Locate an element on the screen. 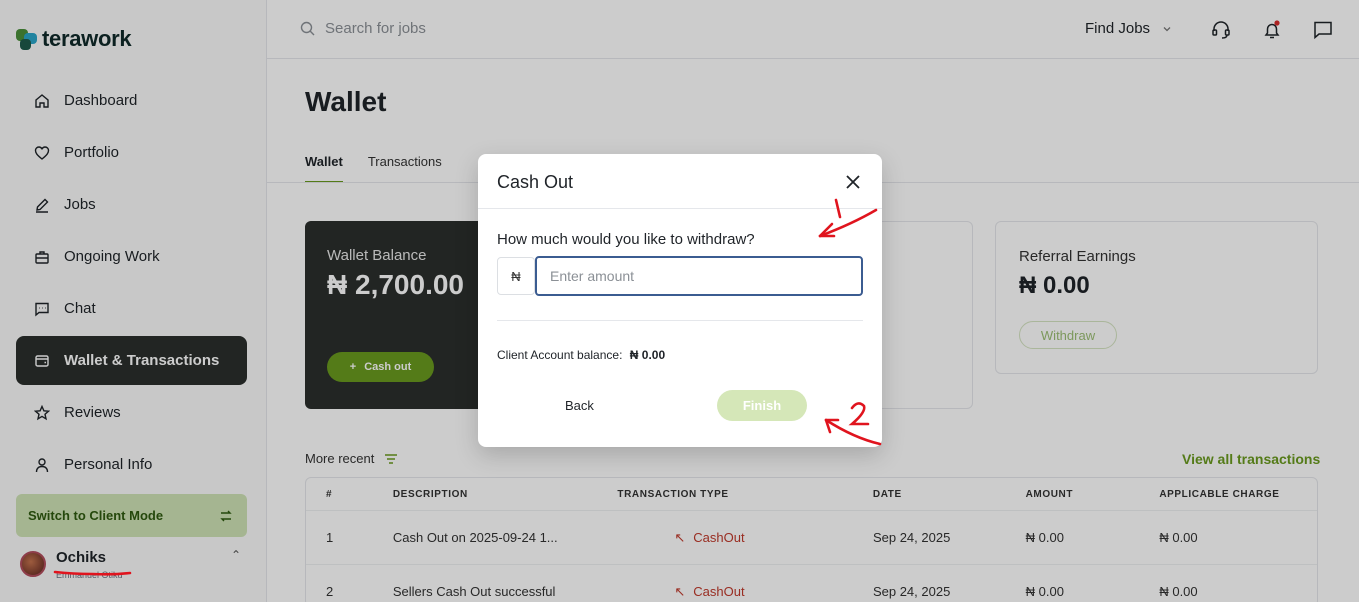 The image size is (1359, 602). client-balance: Client Account balance: ₦ 0.00 is located at coordinates (581, 355).